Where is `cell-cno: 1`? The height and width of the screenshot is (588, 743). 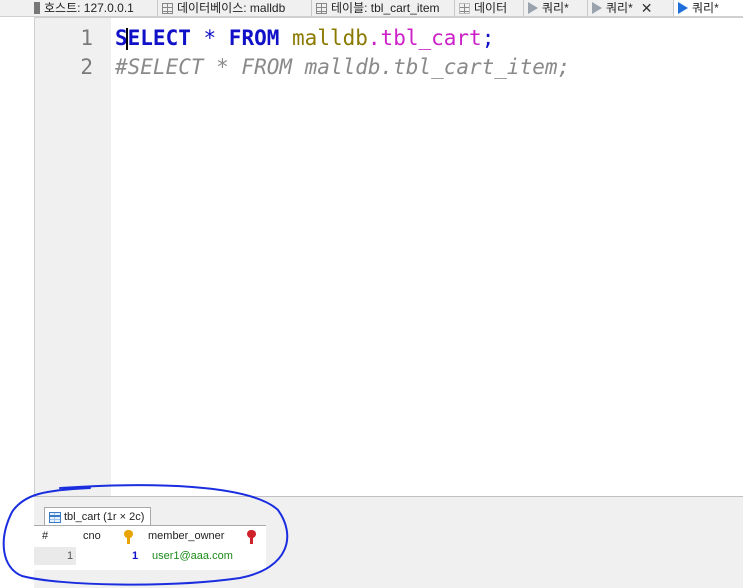
cell-cno: 1 is located at coordinates (135, 556).